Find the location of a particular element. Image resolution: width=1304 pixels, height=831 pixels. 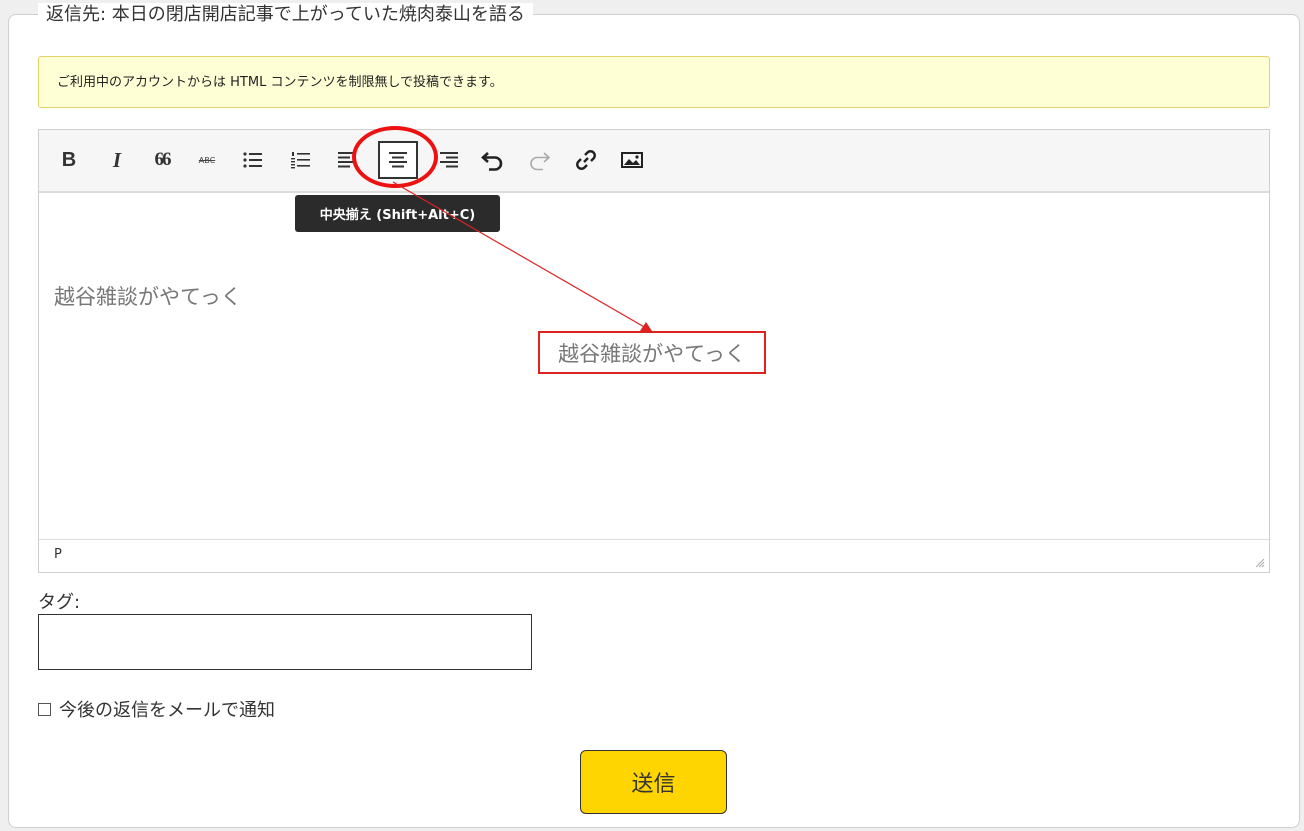

italic-button: I is located at coordinates (117, 160).